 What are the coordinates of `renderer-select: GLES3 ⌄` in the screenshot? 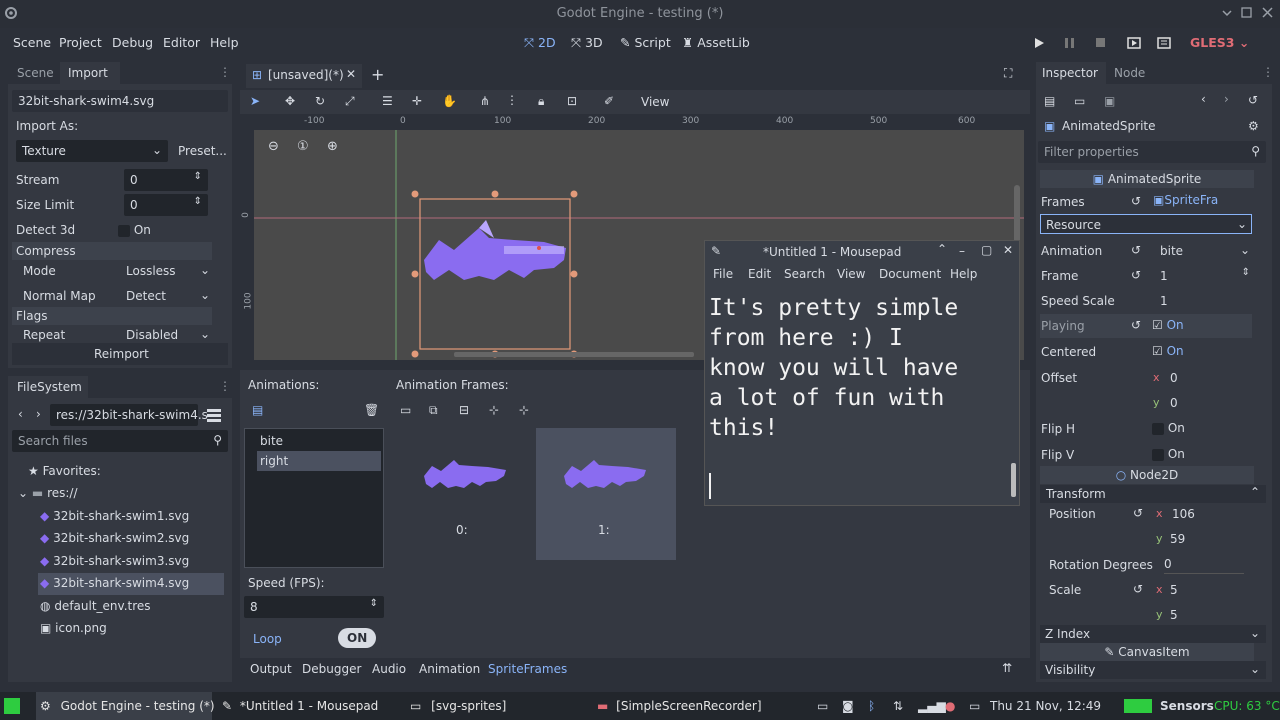 It's located at (1219, 42).